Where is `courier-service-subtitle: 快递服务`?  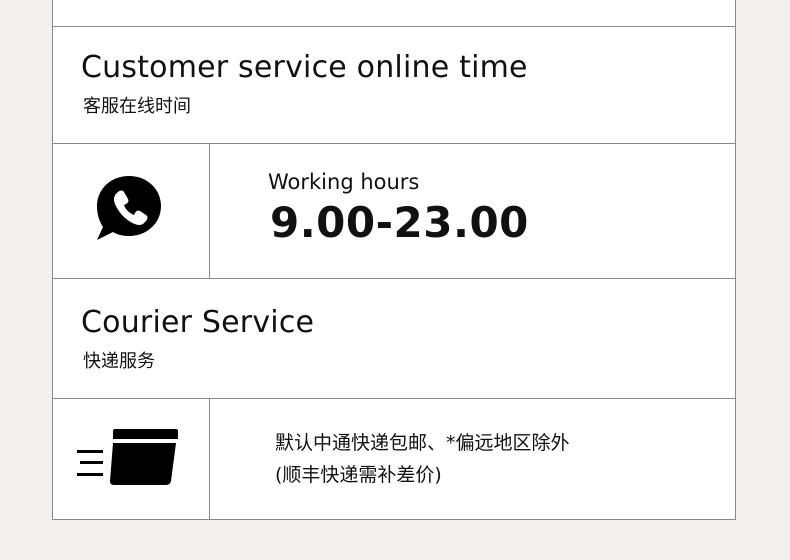 courier-service-subtitle: 快递服务 is located at coordinates (119, 361).